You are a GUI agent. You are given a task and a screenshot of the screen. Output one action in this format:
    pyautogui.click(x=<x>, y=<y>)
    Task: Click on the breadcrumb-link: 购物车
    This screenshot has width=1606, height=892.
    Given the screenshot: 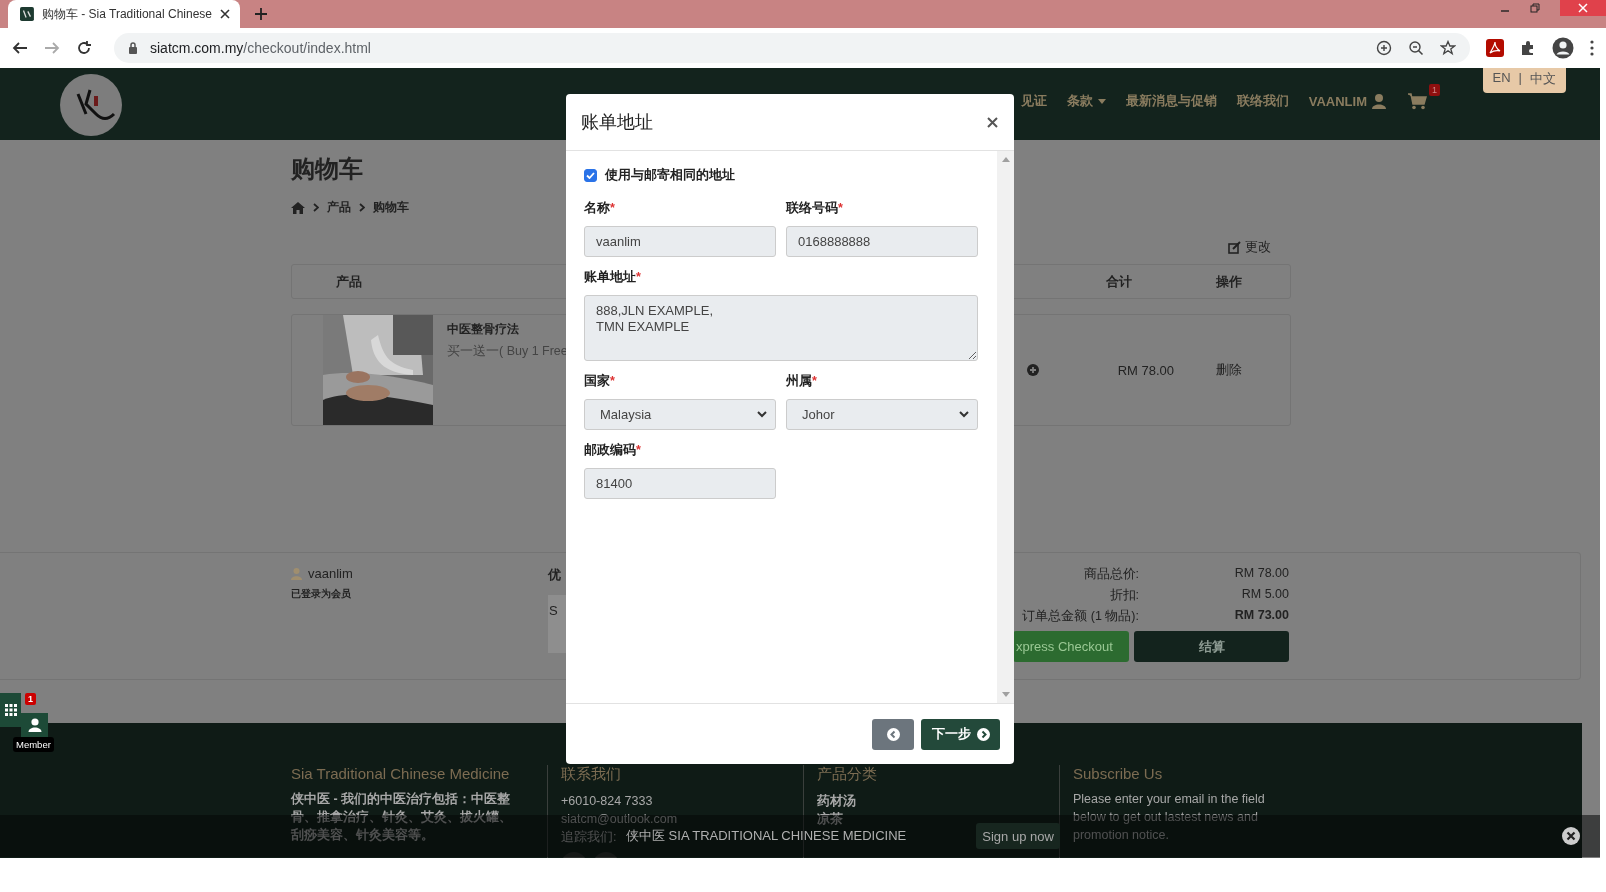 What is the action you would take?
    pyautogui.click(x=391, y=207)
    